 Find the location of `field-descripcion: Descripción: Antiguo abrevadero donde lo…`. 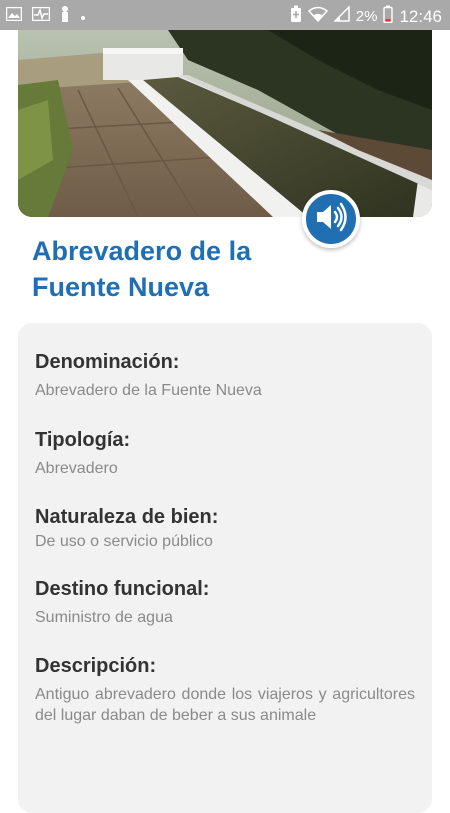

field-descripcion: Descripción: Antiguo abrevadero donde lo… is located at coordinates (225, 690).